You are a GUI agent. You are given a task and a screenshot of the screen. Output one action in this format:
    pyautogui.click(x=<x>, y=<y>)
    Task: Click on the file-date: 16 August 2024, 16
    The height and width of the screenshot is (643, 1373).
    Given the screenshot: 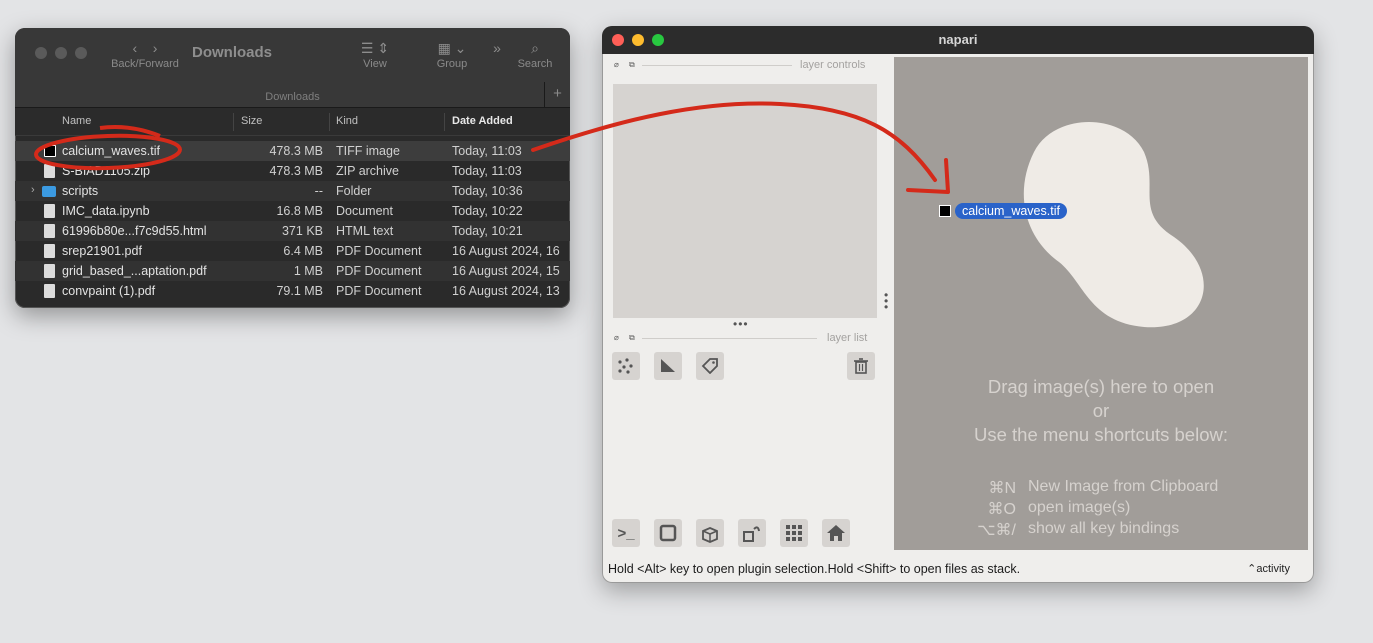 What is the action you would take?
    pyautogui.click(x=506, y=251)
    